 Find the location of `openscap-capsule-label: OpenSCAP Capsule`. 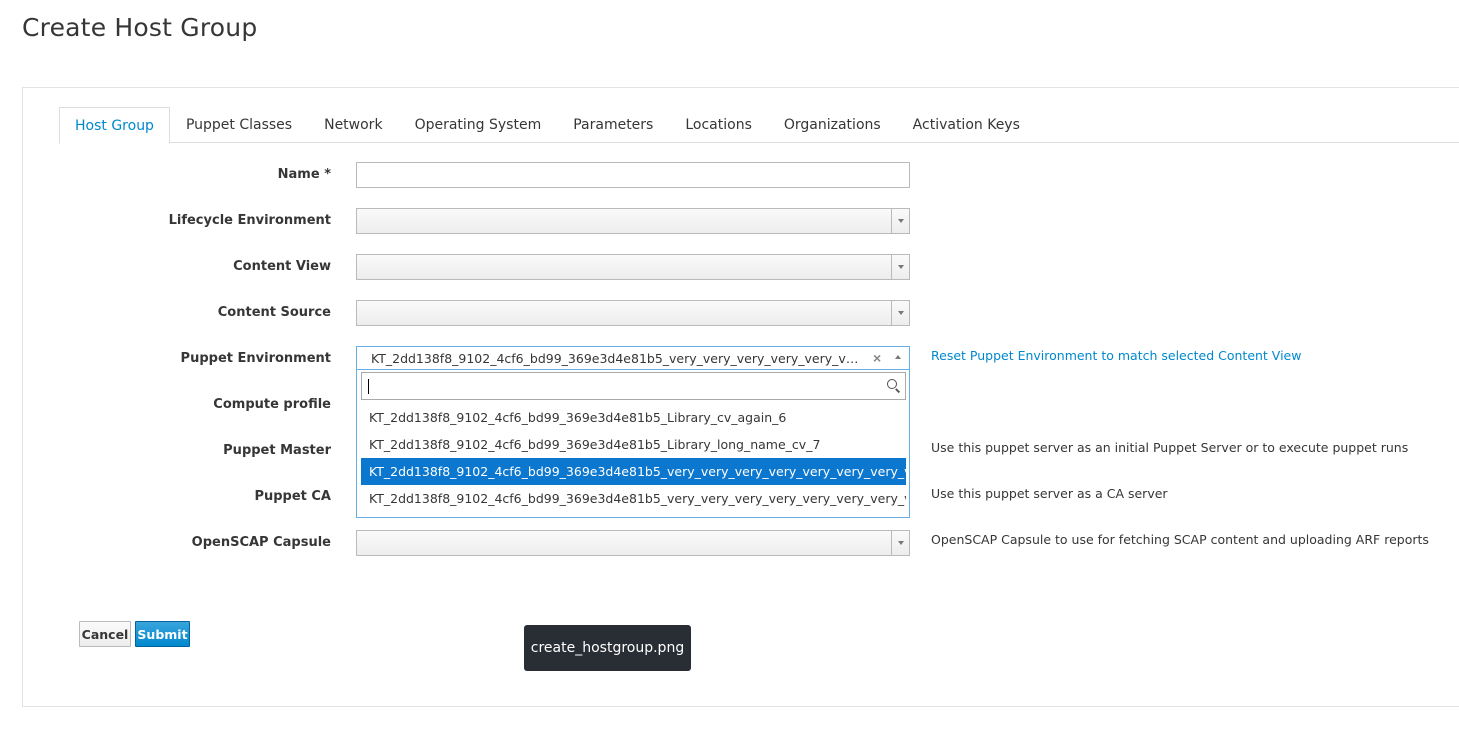

openscap-capsule-label: OpenSCAP Capsule is located at coordinates (261, 542).